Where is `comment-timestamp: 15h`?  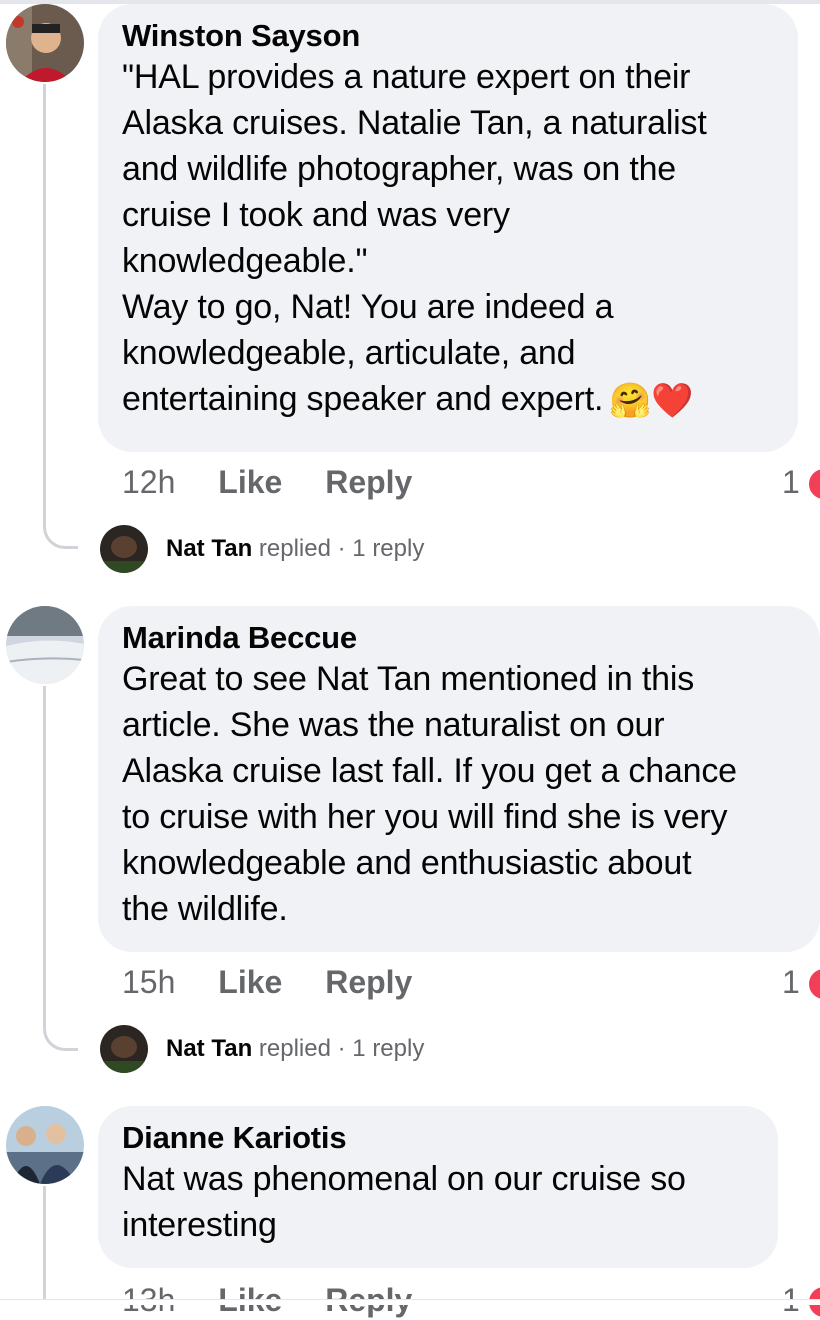
comment-timestamp: 15h is located at coordinates (148, 982).